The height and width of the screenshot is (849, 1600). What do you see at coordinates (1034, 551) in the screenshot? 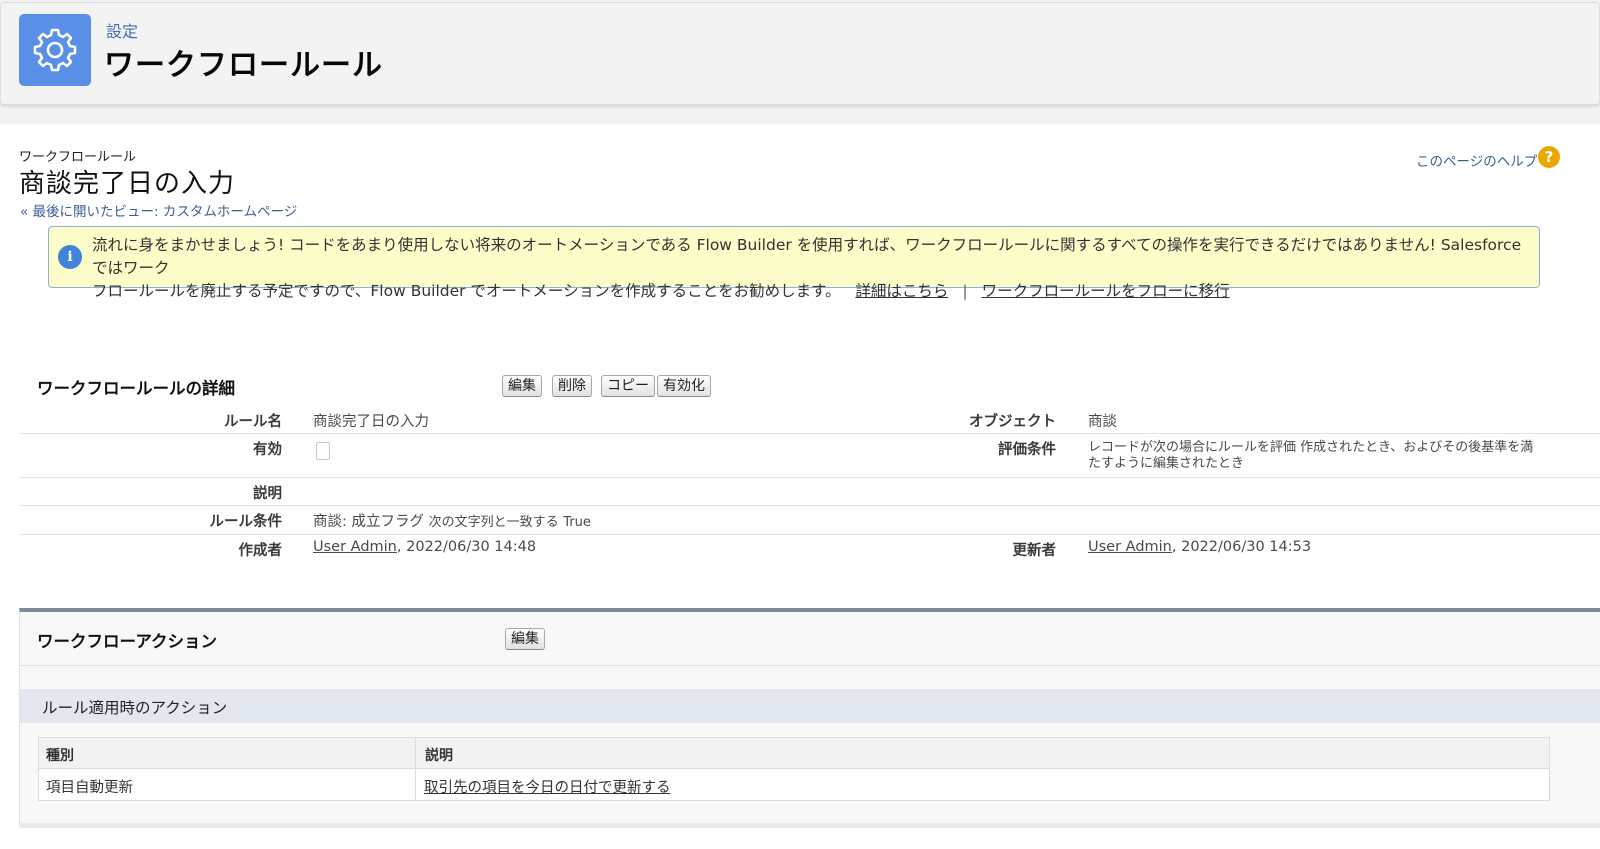
I see `modified-by-label: 更新者` at bounding box center [1034, 551].